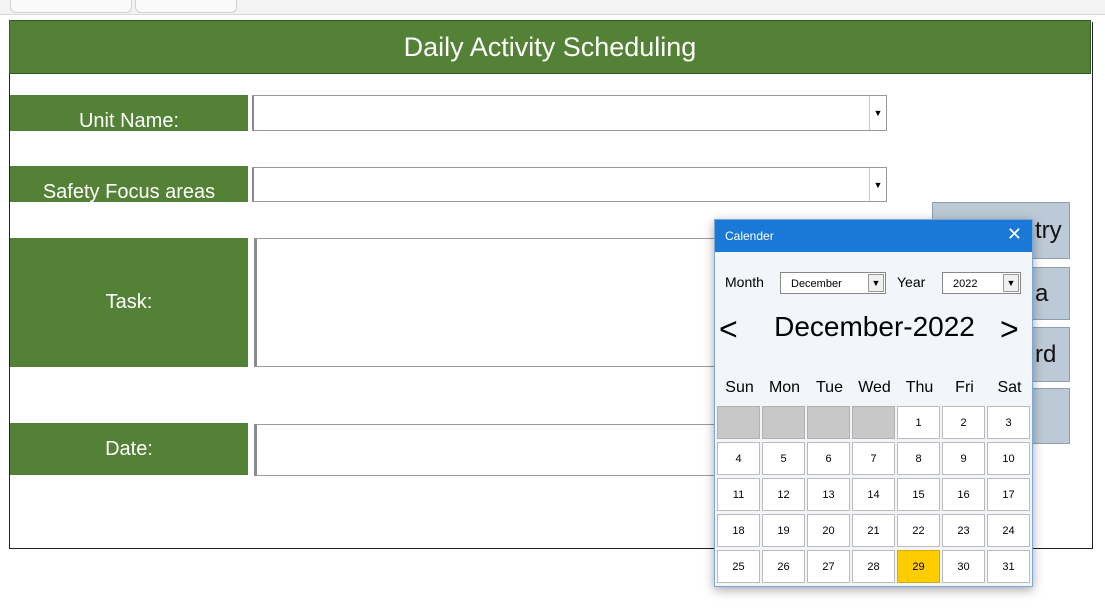  Describe the element at coordinates (918, 530) in the screenshot. I see `calendar-day-cell: 22` at that location.